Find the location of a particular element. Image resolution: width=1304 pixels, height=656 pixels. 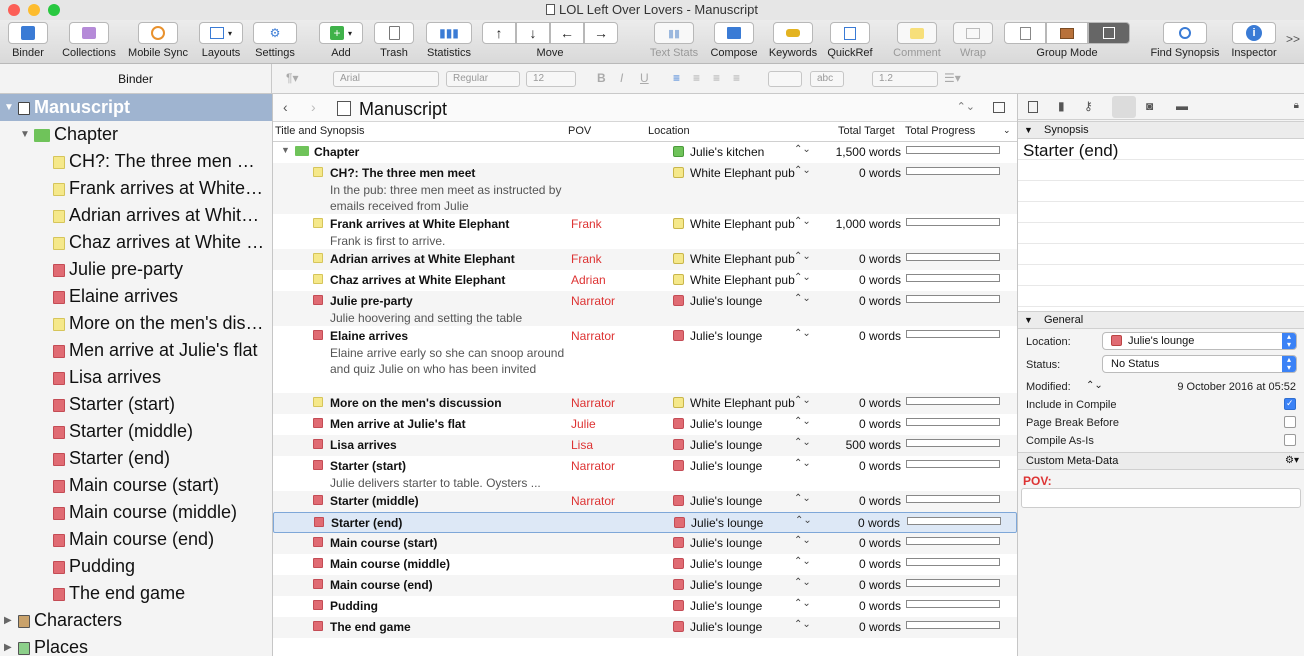

modified-toggle-icon: ⌃⌄ is located at coordinates (1094, 385).